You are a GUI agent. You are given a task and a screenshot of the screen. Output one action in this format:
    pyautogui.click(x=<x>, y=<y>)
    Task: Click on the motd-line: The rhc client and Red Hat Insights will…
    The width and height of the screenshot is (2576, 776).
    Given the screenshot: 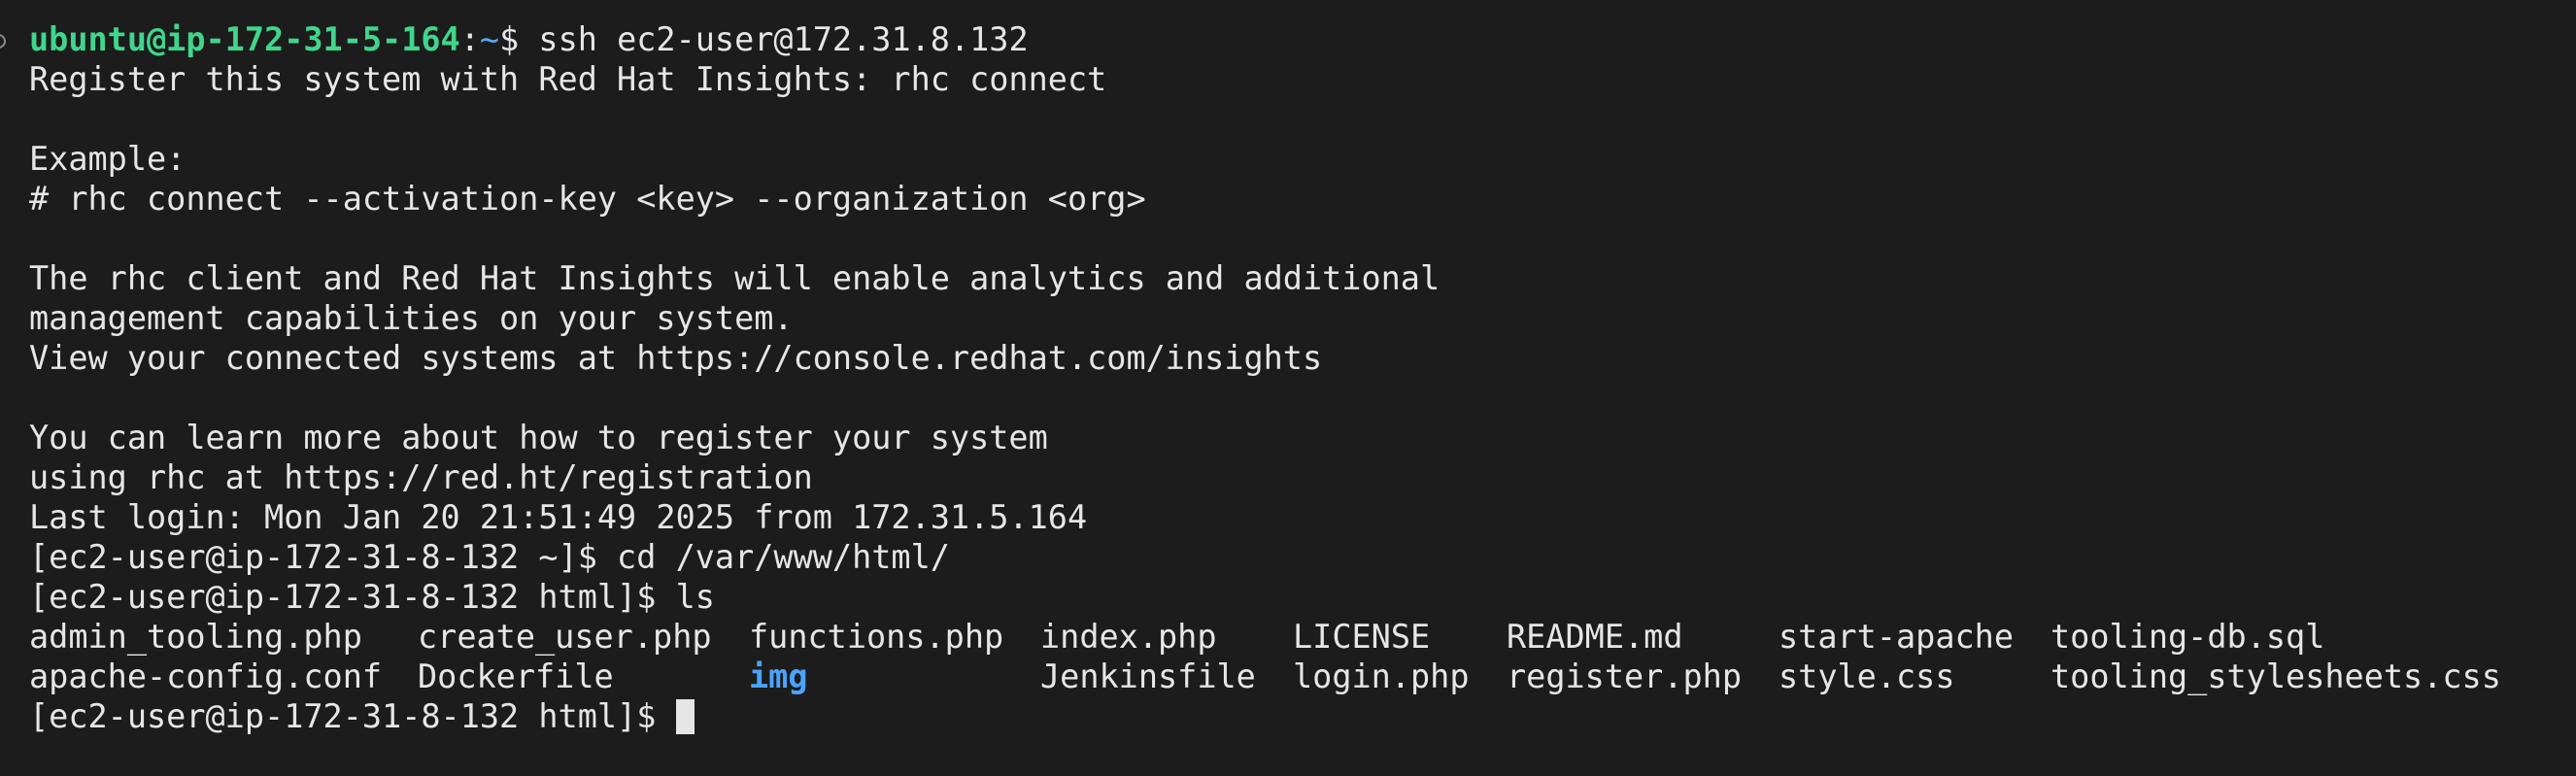 What is the action you would take?
    pyautogui.click(x=735, y=278)
    